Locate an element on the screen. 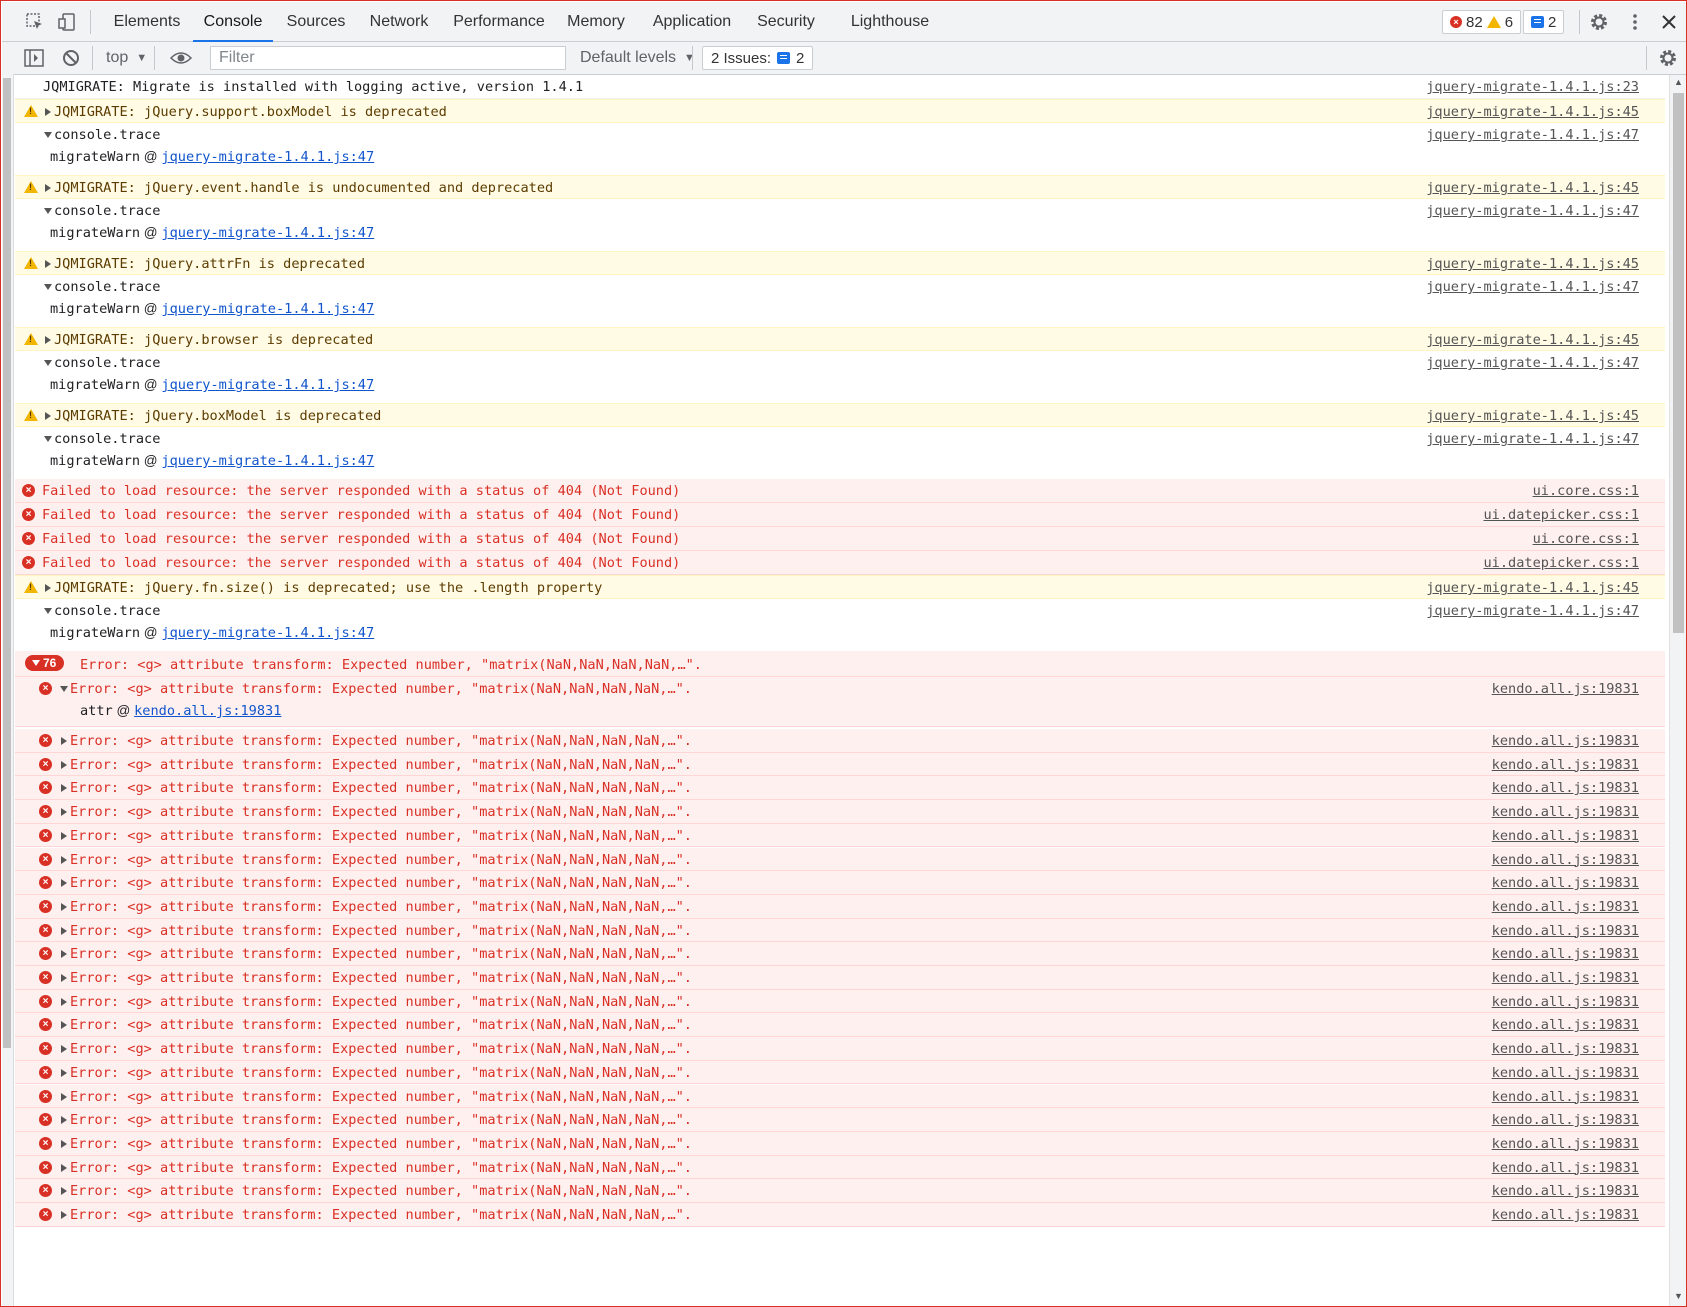 The width and height of the screenshot is (1687, 1307). device-toolbar-icon is located at coordinates (67, 22).